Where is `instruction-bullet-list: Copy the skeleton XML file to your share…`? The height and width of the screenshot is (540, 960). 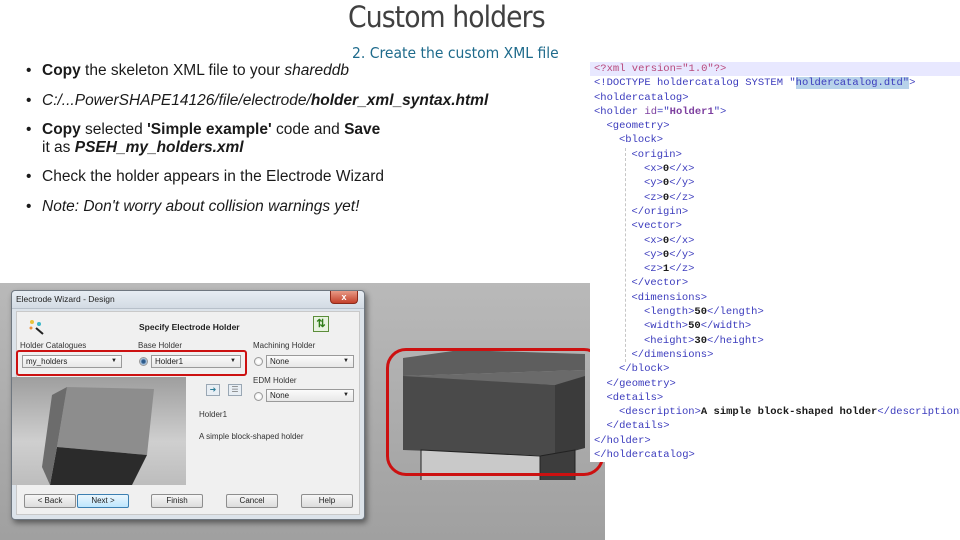
instruction-bullet-list: Copy the skeleton XML file to your share… is located at coordinates (257, 144).